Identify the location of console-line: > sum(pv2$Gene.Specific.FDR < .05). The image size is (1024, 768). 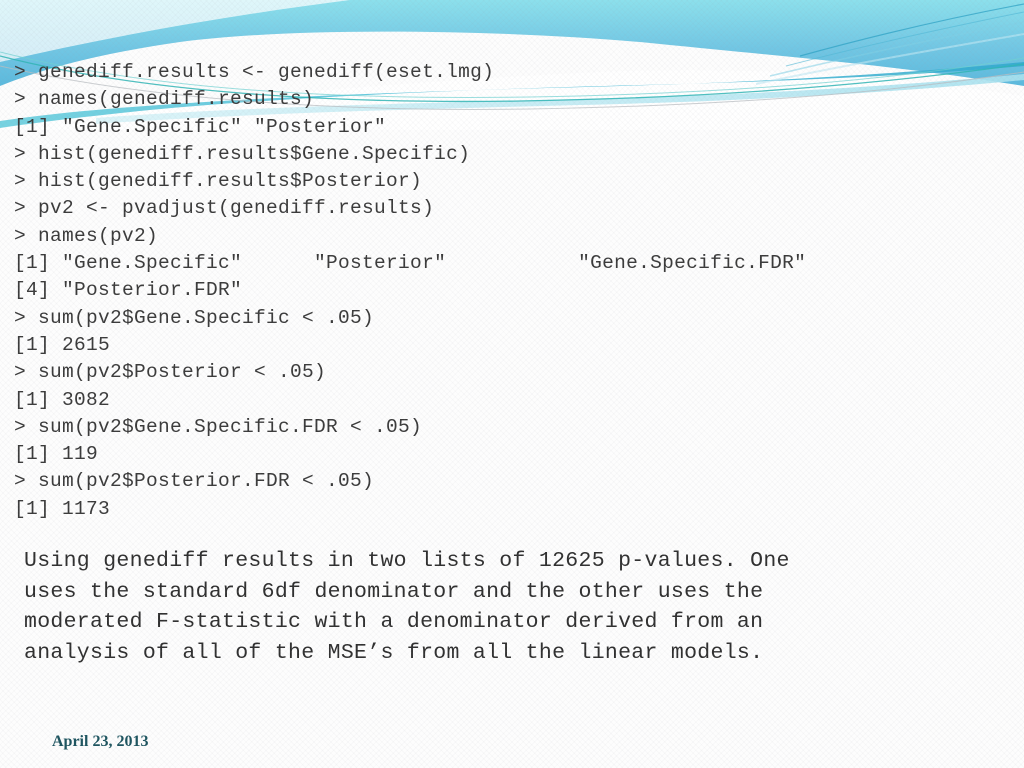
(218, 426).